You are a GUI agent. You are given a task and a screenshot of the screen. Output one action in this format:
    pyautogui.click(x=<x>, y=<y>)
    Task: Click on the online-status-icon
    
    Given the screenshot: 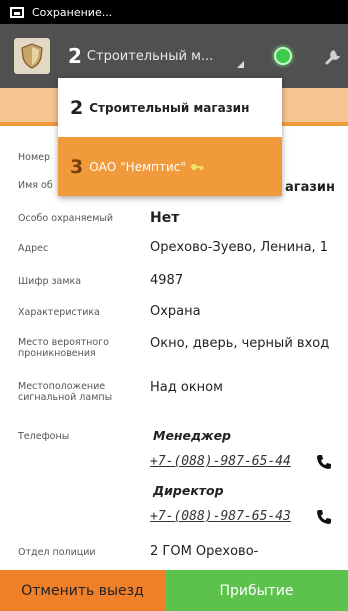 What is the action you would take?
    pyautogui.click(x=283, y=56)
    